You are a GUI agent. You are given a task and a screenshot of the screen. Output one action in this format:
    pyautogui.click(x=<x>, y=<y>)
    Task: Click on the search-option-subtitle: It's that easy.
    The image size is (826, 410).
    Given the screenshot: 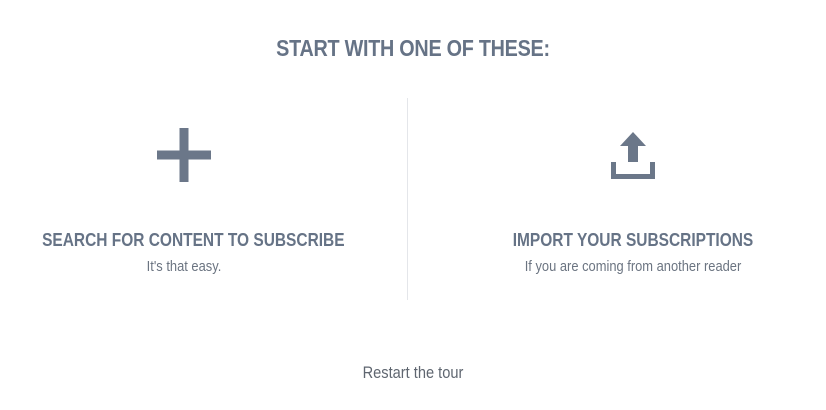 What is the action you would take?
    pyautogui.click(x=184, y=266)
    